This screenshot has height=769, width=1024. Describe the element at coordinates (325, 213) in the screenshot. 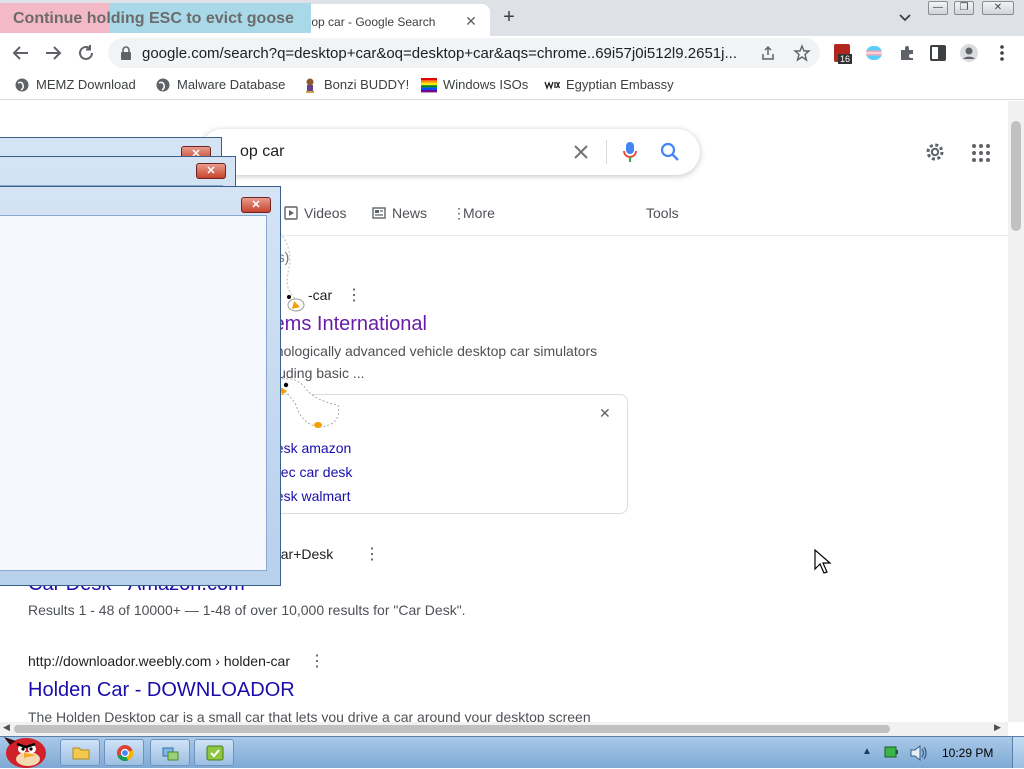

I see `tab-label: Videos` at that location.